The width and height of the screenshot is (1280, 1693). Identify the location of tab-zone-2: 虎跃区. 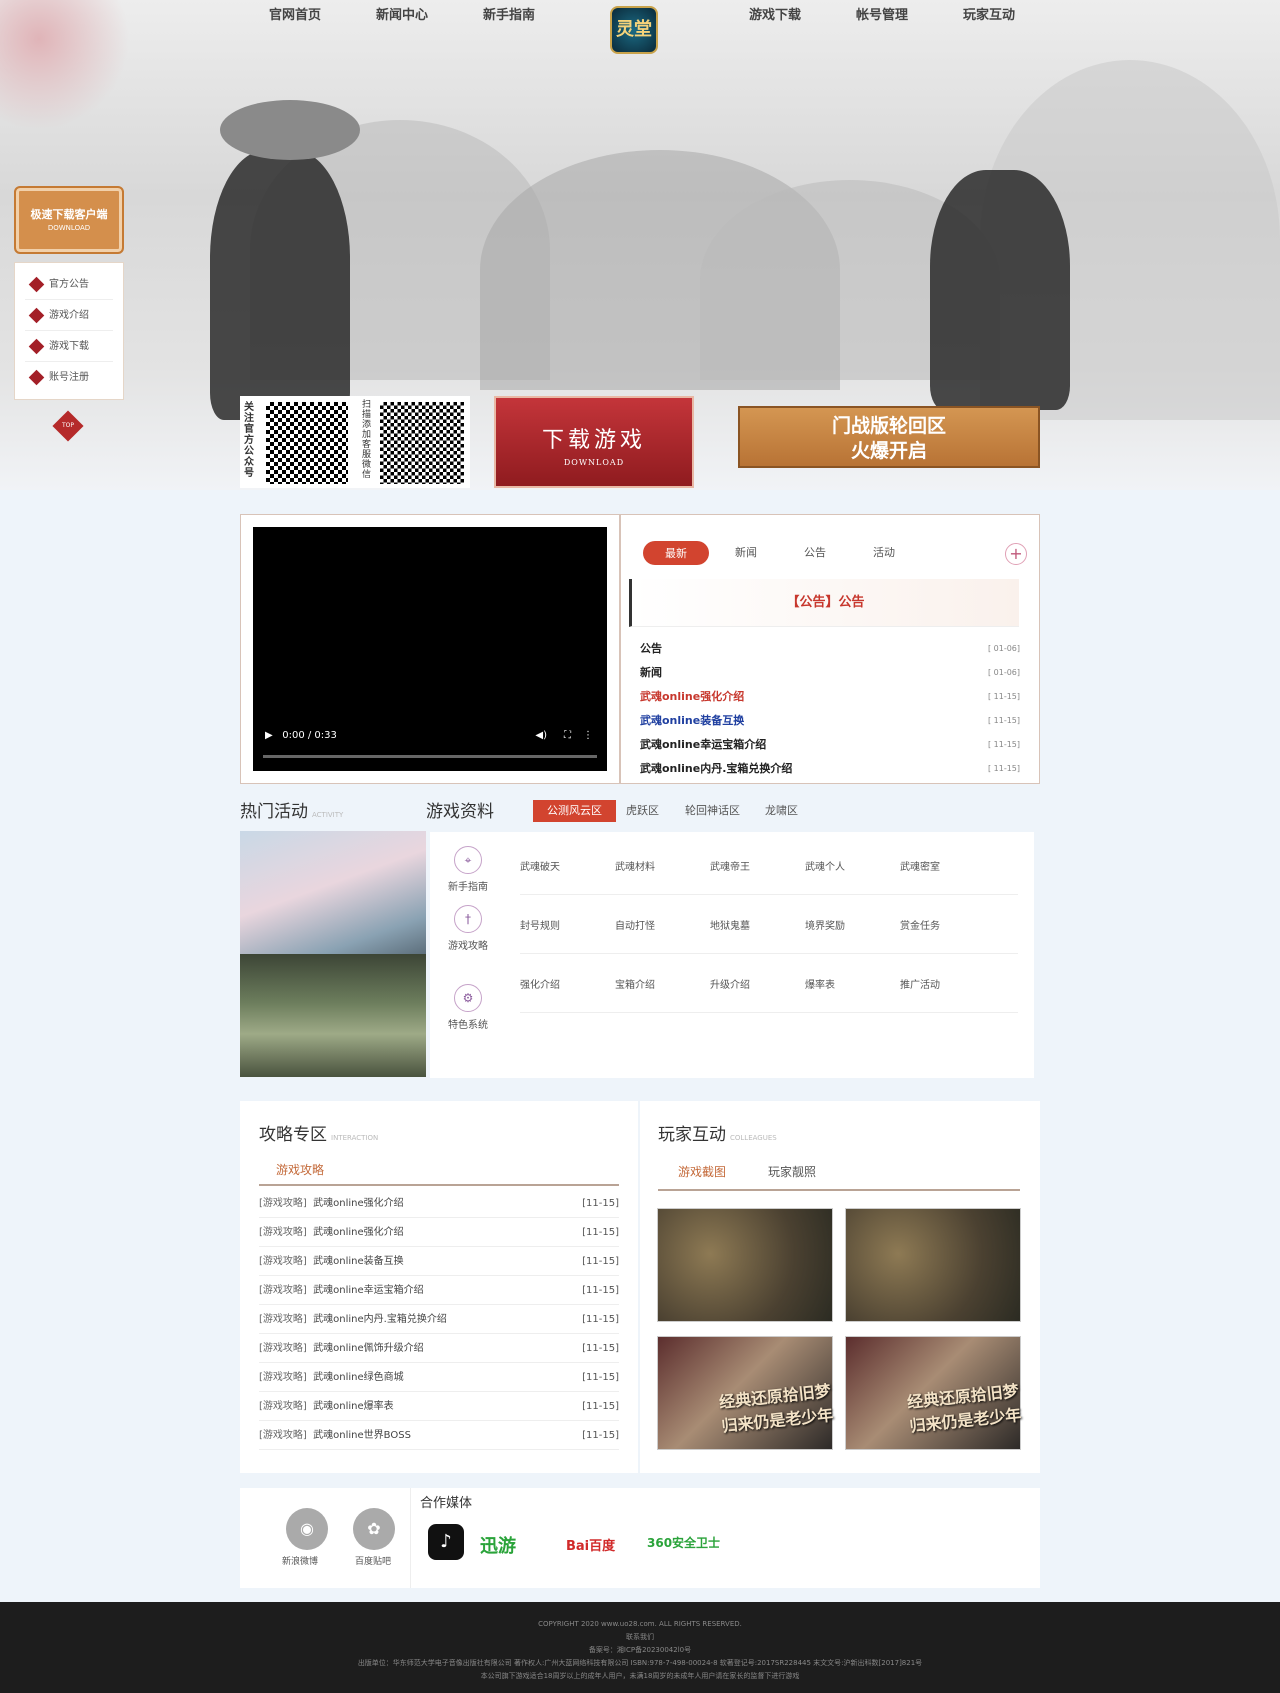
(642, 811).